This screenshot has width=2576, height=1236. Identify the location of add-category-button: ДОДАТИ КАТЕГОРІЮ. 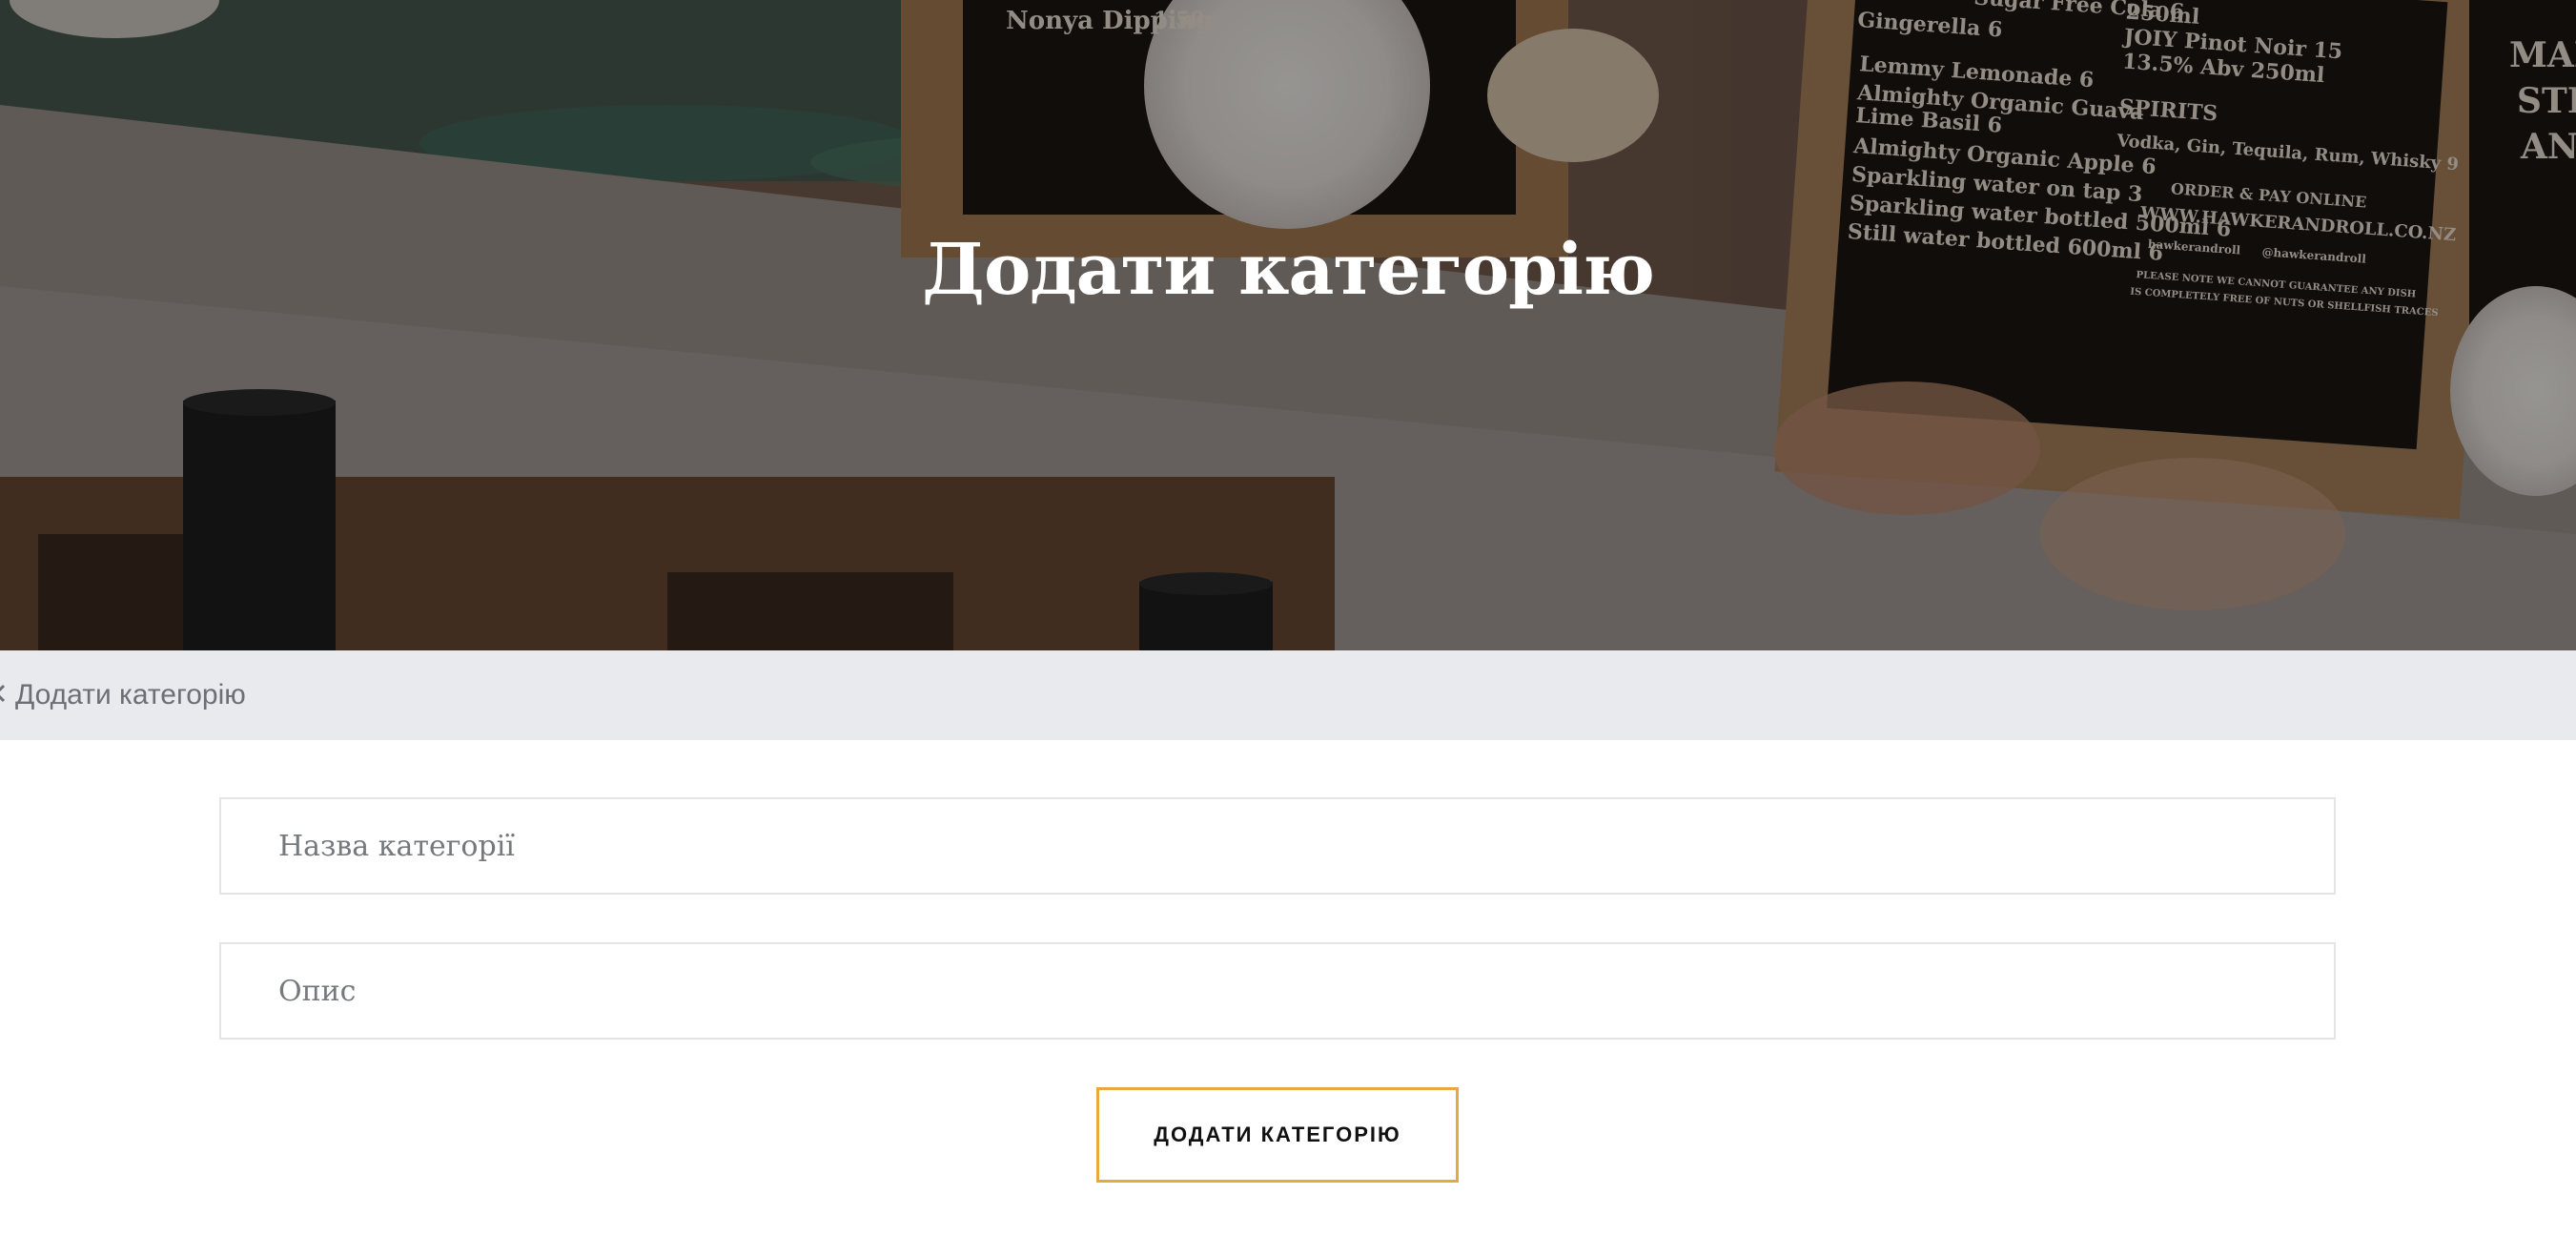
(1278, 1135).